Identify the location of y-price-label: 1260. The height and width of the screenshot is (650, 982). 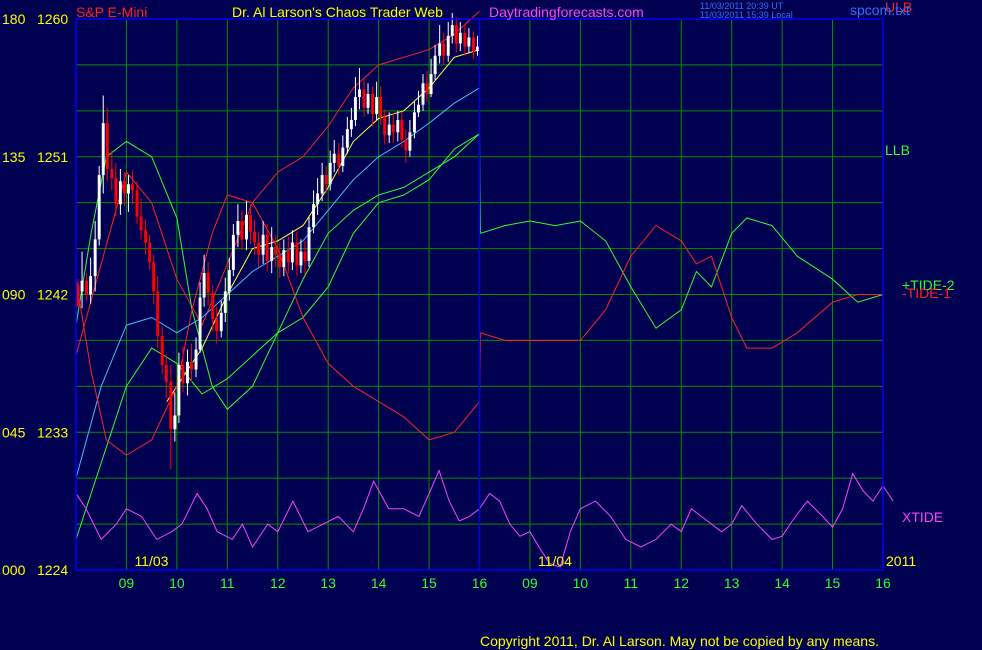
(52, 19).